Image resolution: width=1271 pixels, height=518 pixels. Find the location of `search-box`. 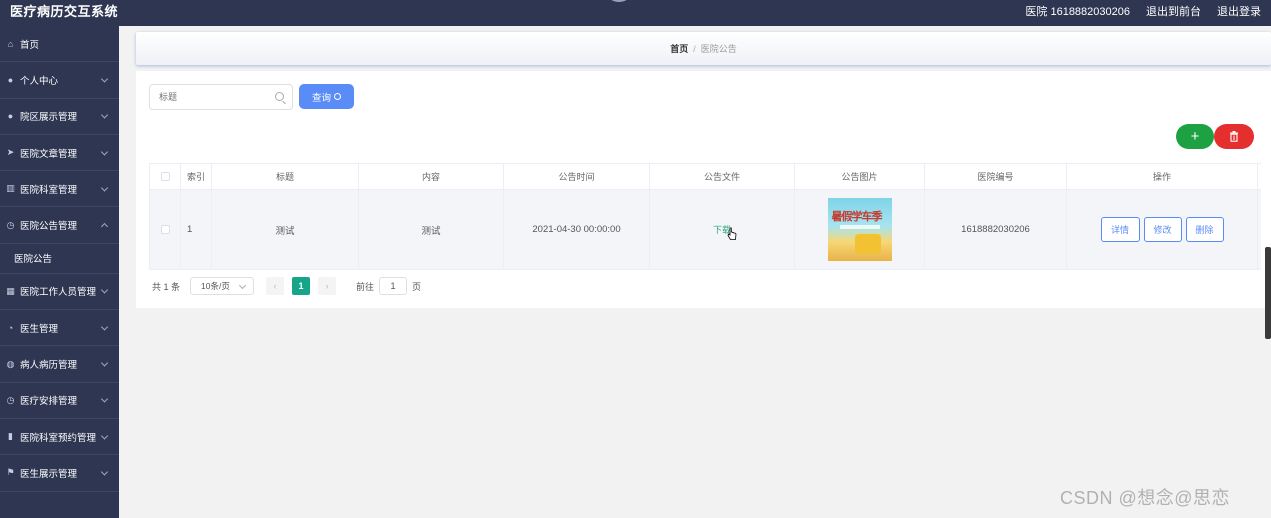

search-box is located at coordinates (221, 97).